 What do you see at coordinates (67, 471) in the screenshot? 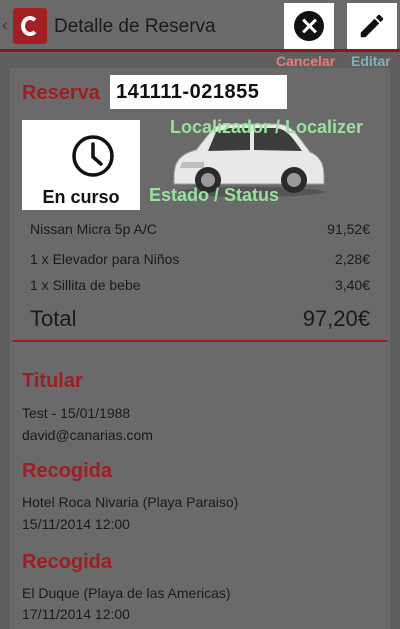
I see `pickup-title: Recogida` at bounding box center [67, 471].